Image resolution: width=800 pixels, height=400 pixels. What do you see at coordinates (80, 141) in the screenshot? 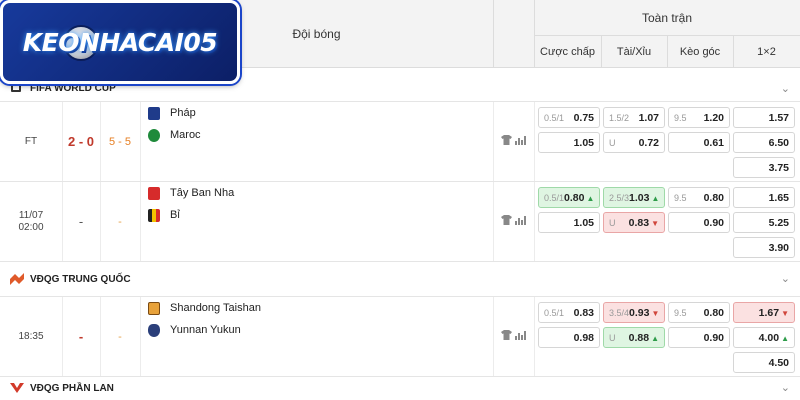
I see `match-score: 2 - 0` at bounding box center [80, 141].